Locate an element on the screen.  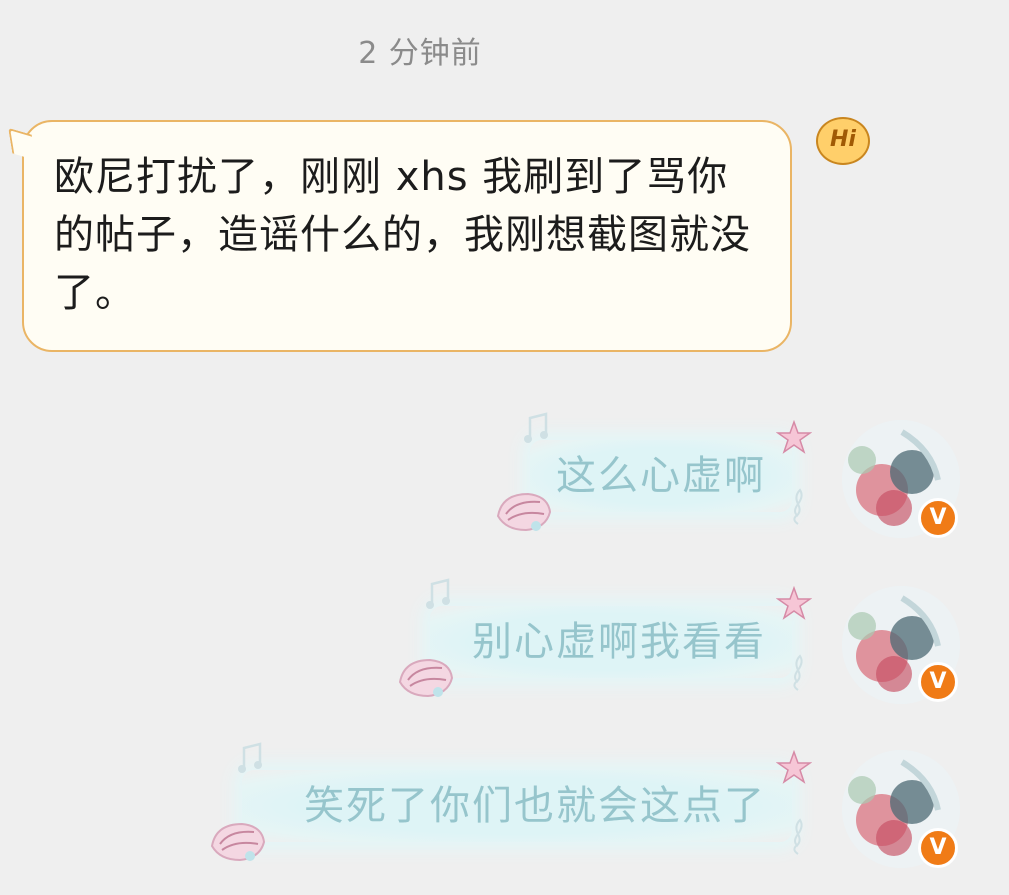
outgoing-message-bubble: 别心虚啊我看看 is located at coordinates (611, 642).